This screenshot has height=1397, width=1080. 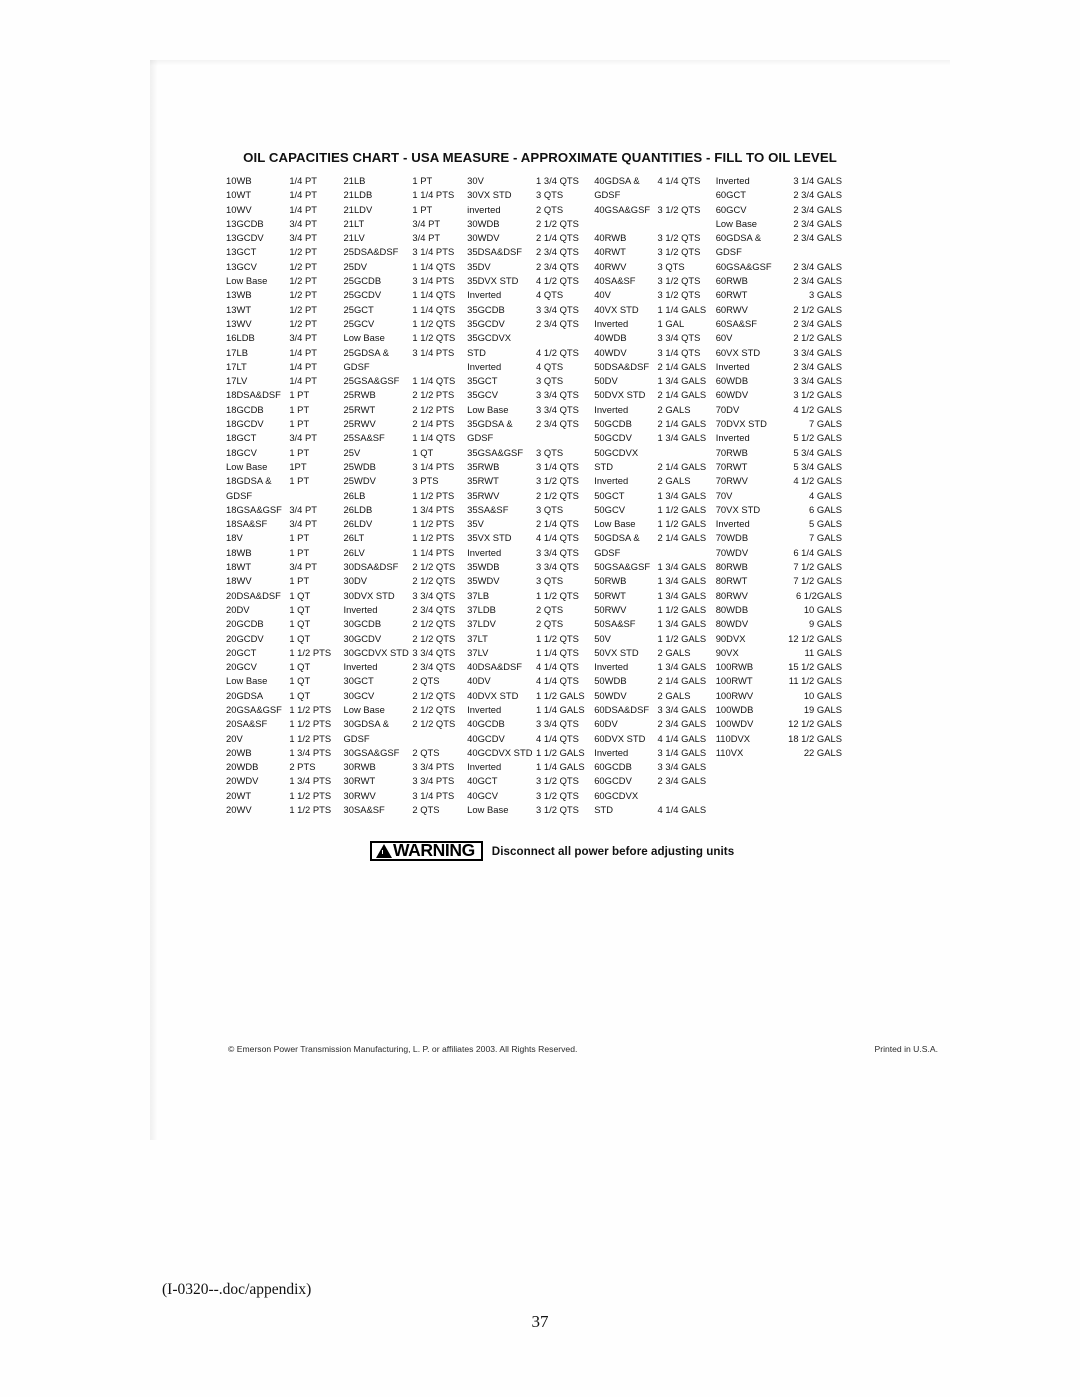 I want to click on page-number: 37, so click(x=540, y=1321).